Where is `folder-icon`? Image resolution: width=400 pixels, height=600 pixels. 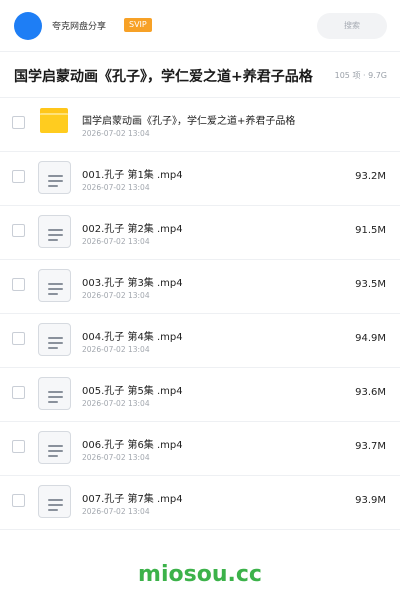
folder-icon is located at coordinates (54, 123).